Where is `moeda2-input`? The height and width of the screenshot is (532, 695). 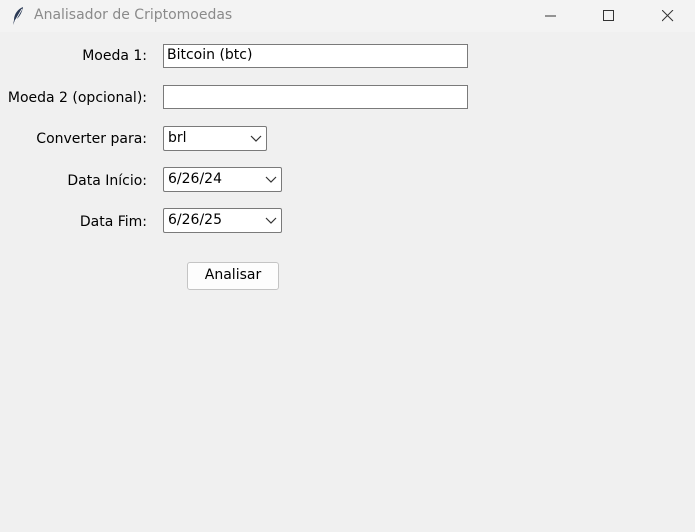
moeda2-input is located at coordinates (315, 97).